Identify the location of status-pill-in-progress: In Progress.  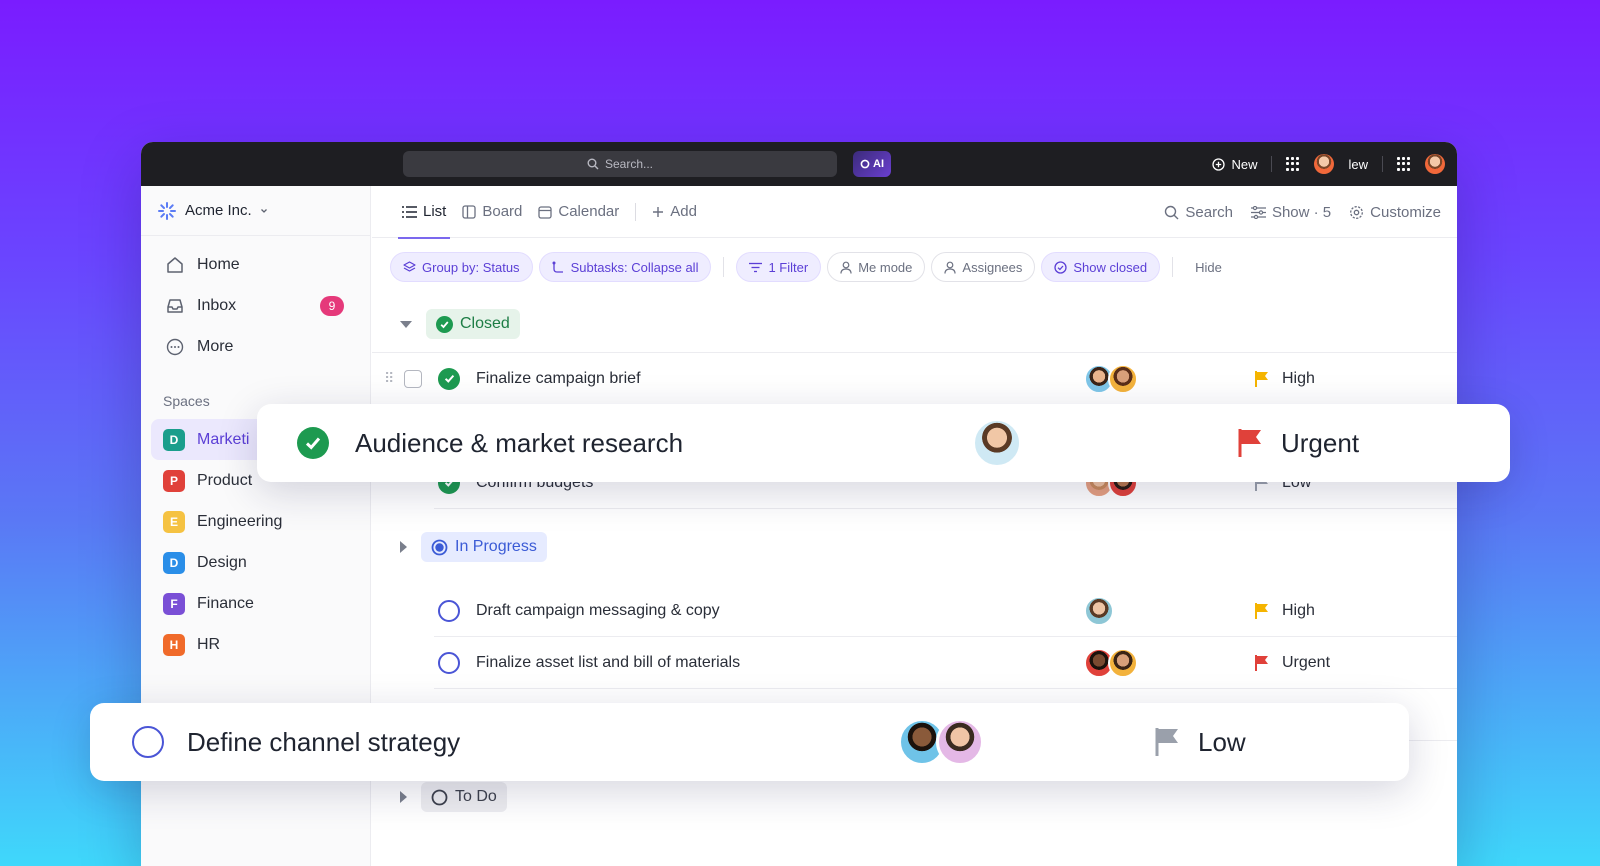
(484, 547).